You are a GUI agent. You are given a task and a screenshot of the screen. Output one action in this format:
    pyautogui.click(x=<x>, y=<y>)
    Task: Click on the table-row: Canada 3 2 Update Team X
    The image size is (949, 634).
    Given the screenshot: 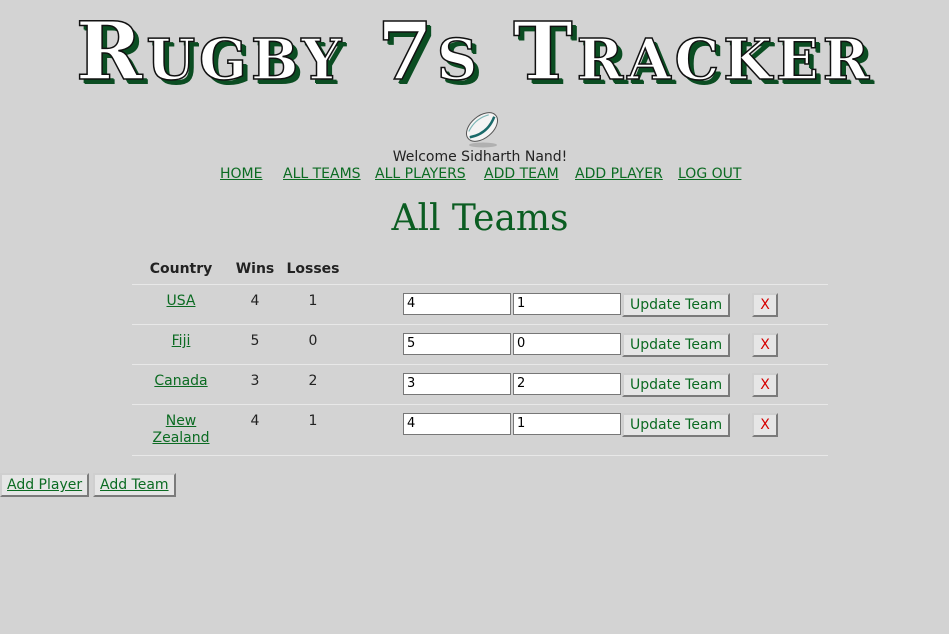 What is the action you would take?
    pyautogui.click(x=480, y=384)
    